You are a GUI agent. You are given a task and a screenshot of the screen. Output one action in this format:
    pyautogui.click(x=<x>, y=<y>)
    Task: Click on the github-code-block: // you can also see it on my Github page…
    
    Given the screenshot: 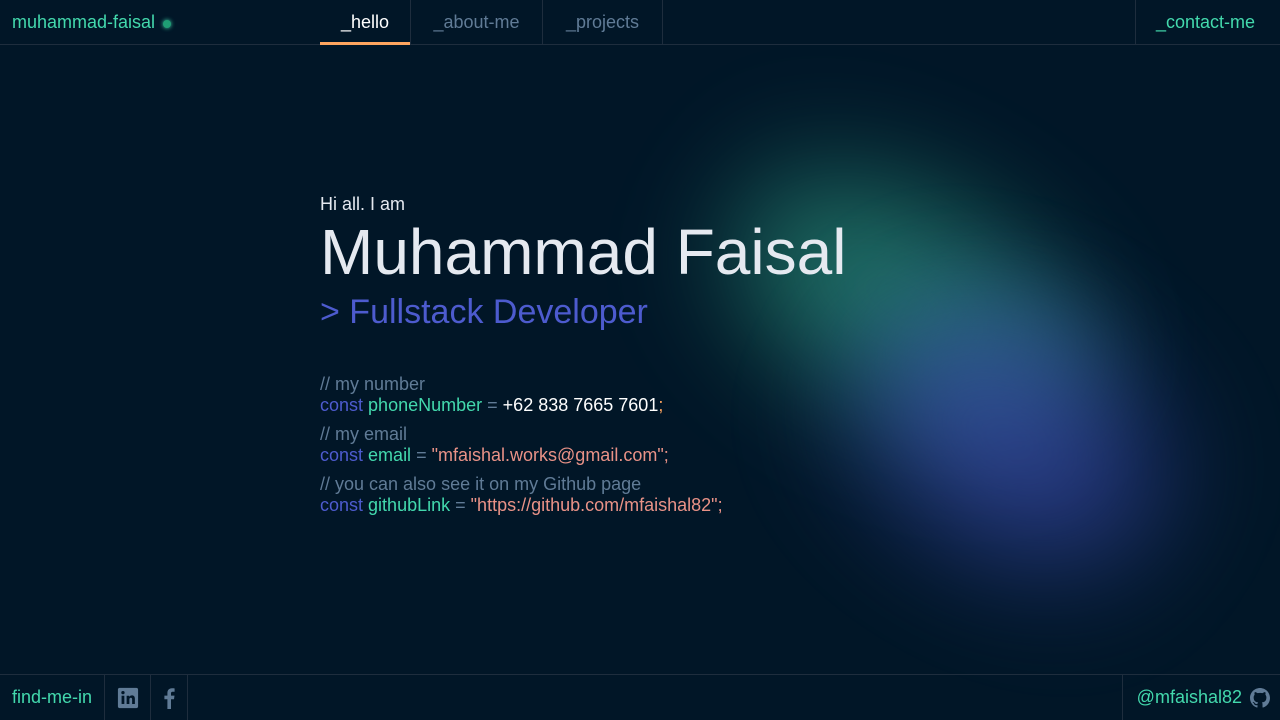 What is the action you would take?
    pyautogui.click(x=583, y=495)
    